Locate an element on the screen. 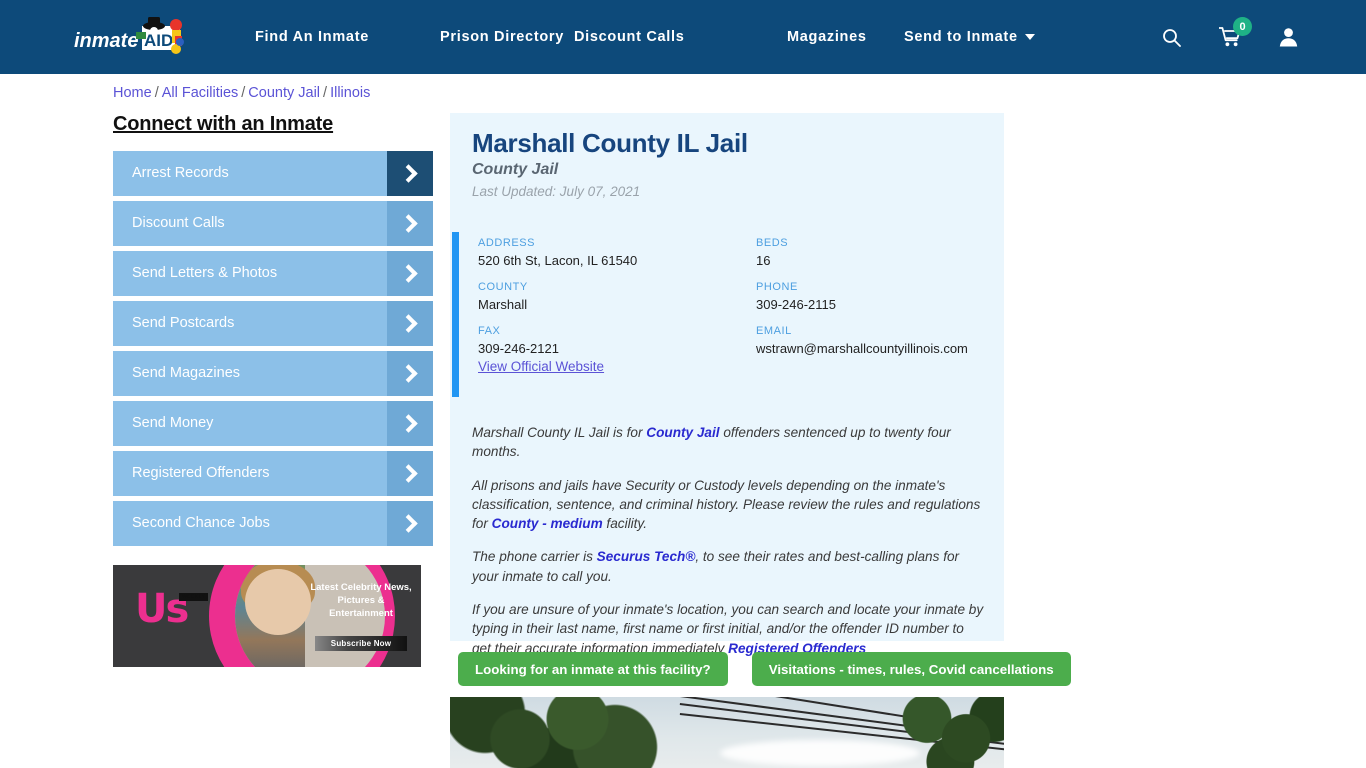  breadcrumb-item-illinois: Illinois is located at coordinates (350, 93).